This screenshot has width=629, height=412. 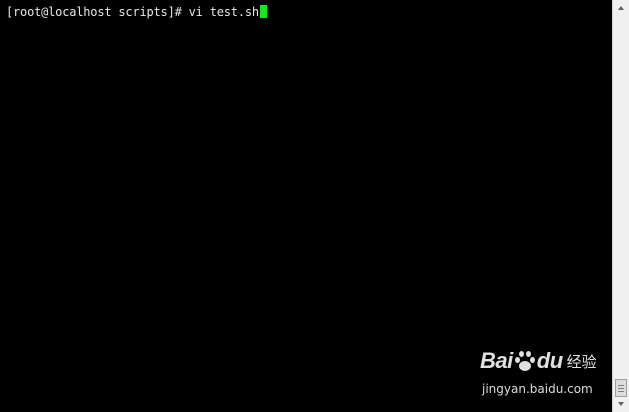 I want to click on text-cursor, so click(x=263, y=11).